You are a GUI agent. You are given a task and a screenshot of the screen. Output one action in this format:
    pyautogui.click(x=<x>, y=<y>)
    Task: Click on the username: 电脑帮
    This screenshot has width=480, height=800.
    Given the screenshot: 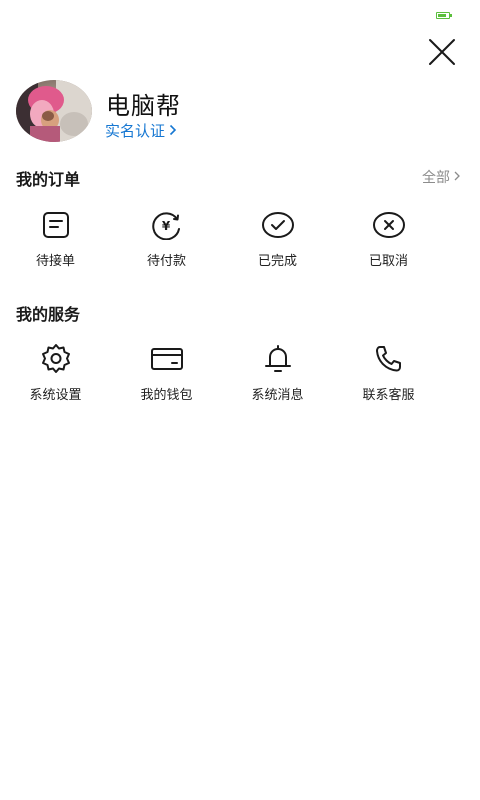 What is the action you would take?
    pyautogui.click(x=143, y=106)
    